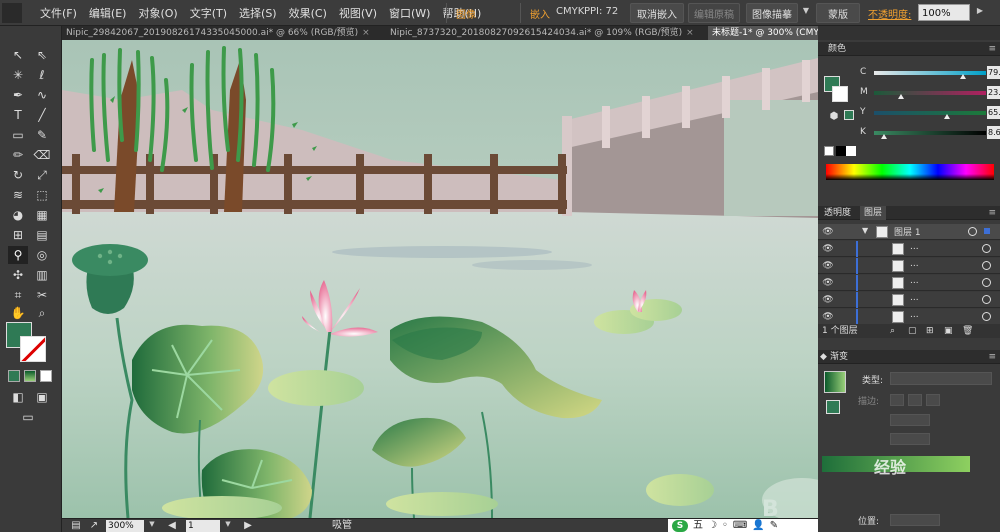 The width and height of the screenshot is (1000, 532). I want to click on screen-mode-toggle-icon: ▭, so click(28, 417).